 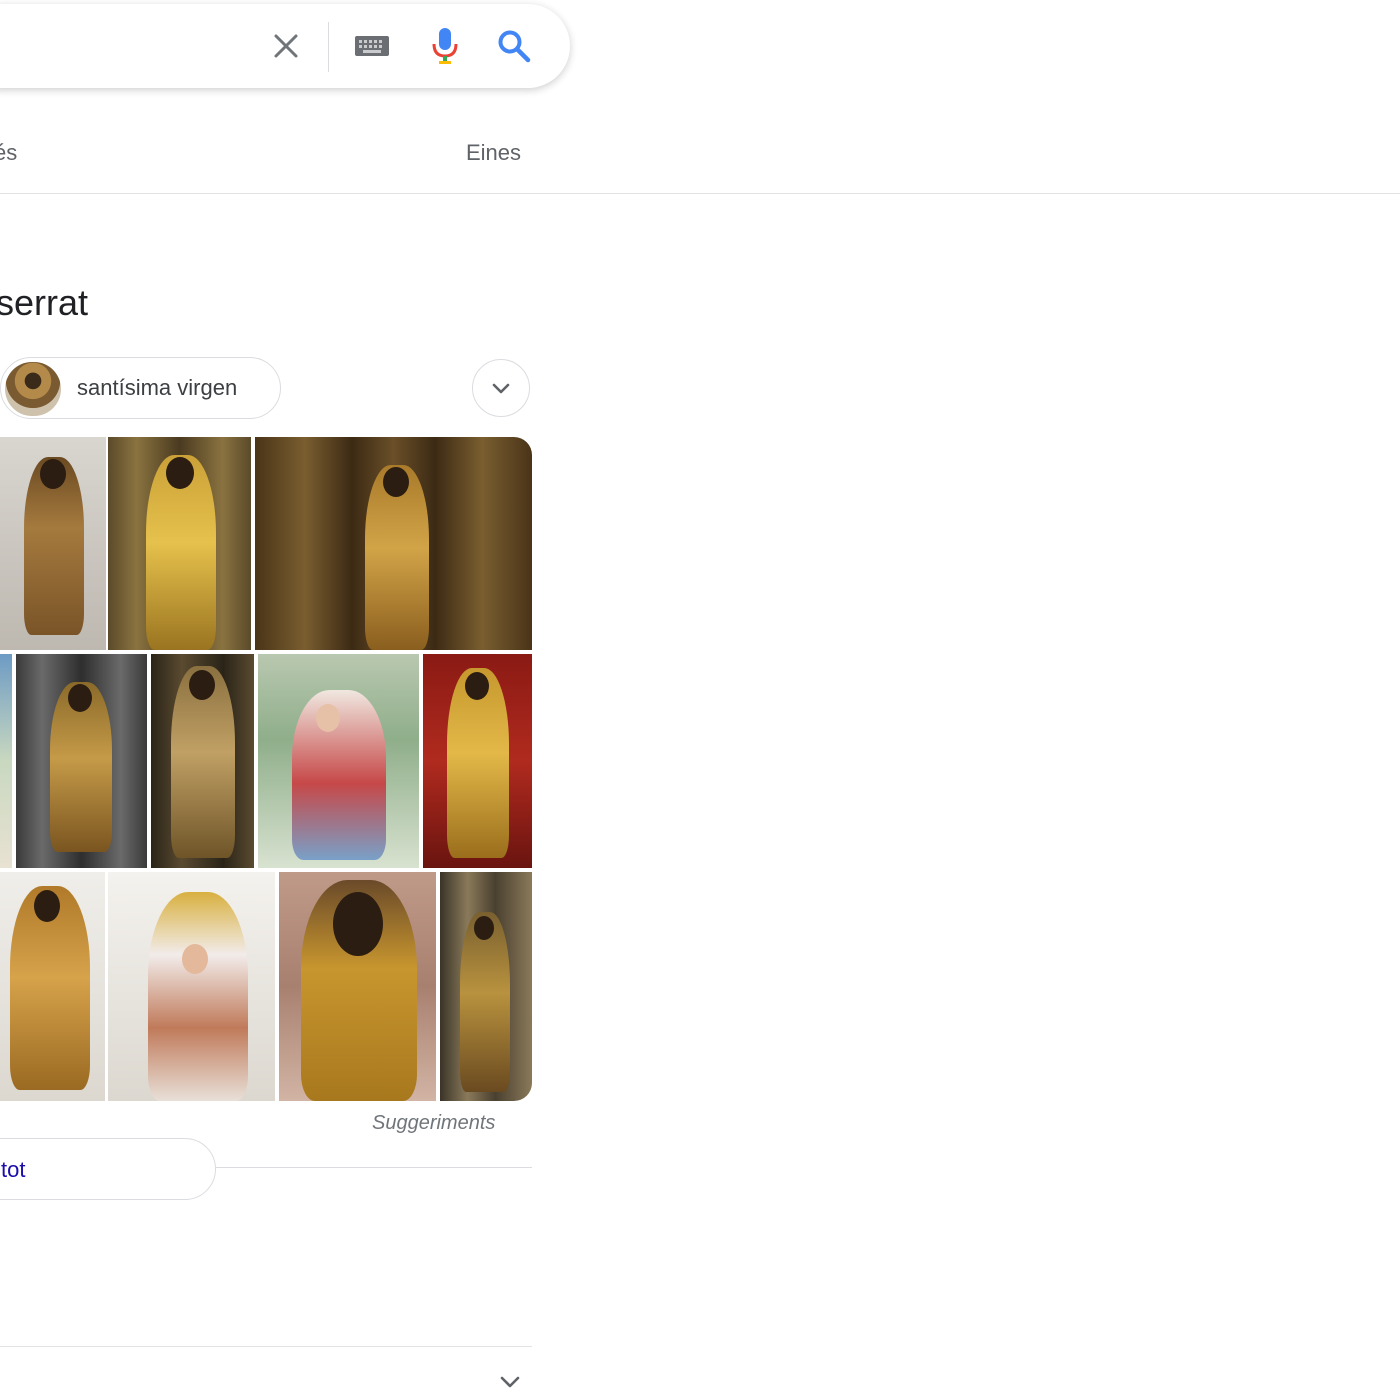 What do you see at coordinates (108, 1169) in the screenshot?
I see `see-all-images-button: tot` at bounding box center [108, 1169].